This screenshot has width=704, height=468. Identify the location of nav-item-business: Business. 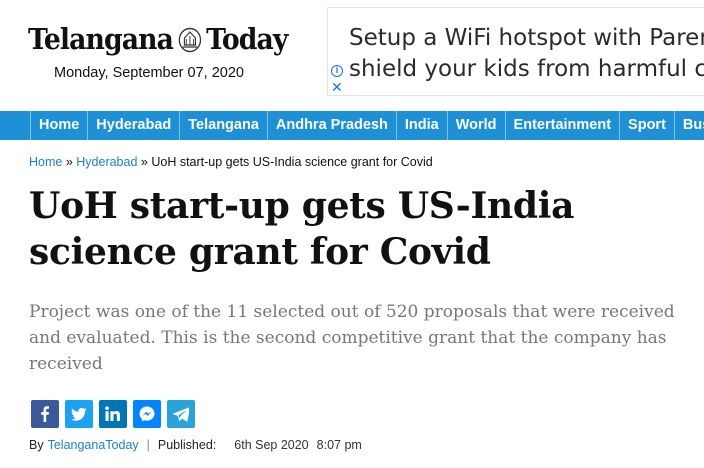
(688, 125).